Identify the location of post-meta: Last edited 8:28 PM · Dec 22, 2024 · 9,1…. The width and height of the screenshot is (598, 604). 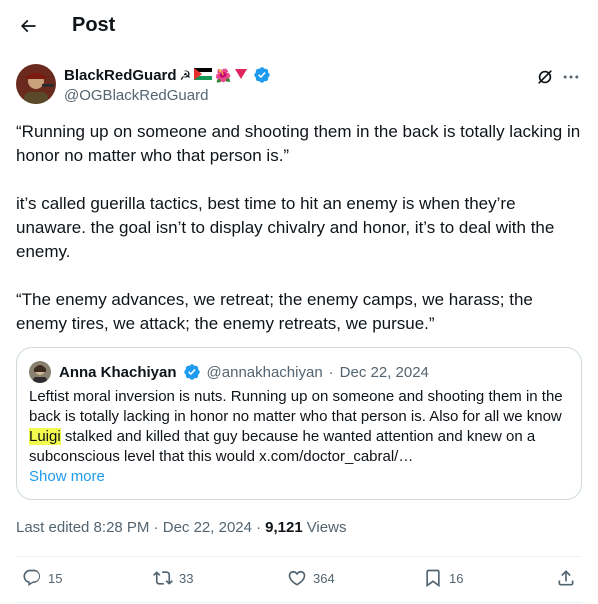
(181, 527).